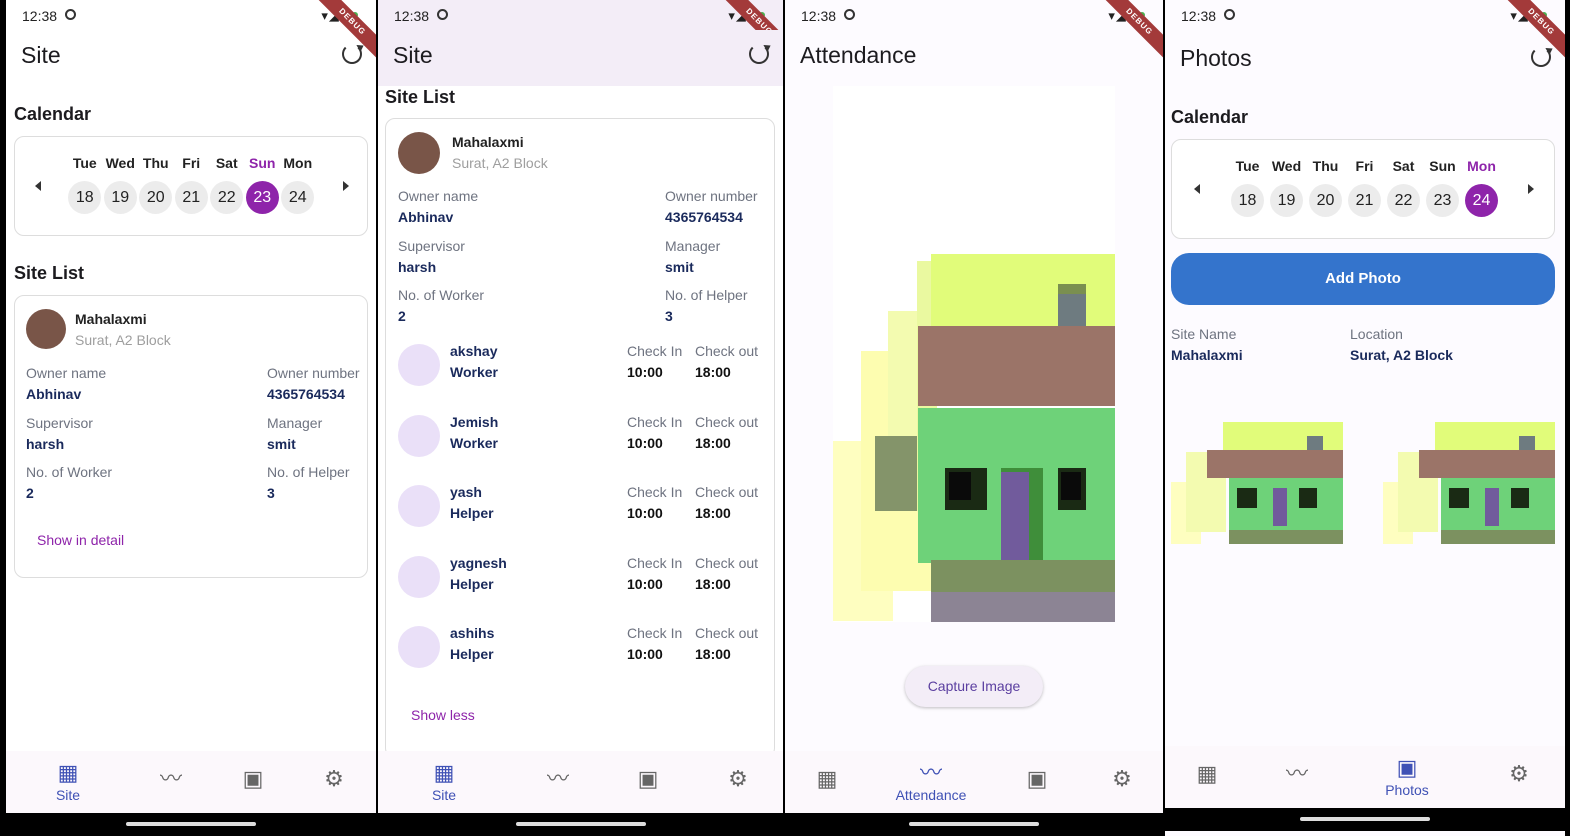 This screenshot has height=836, width=1570. Describe the element at coordinates (69, 472) in the screenshot. I see `workers-label: No. of Worker` at that location.